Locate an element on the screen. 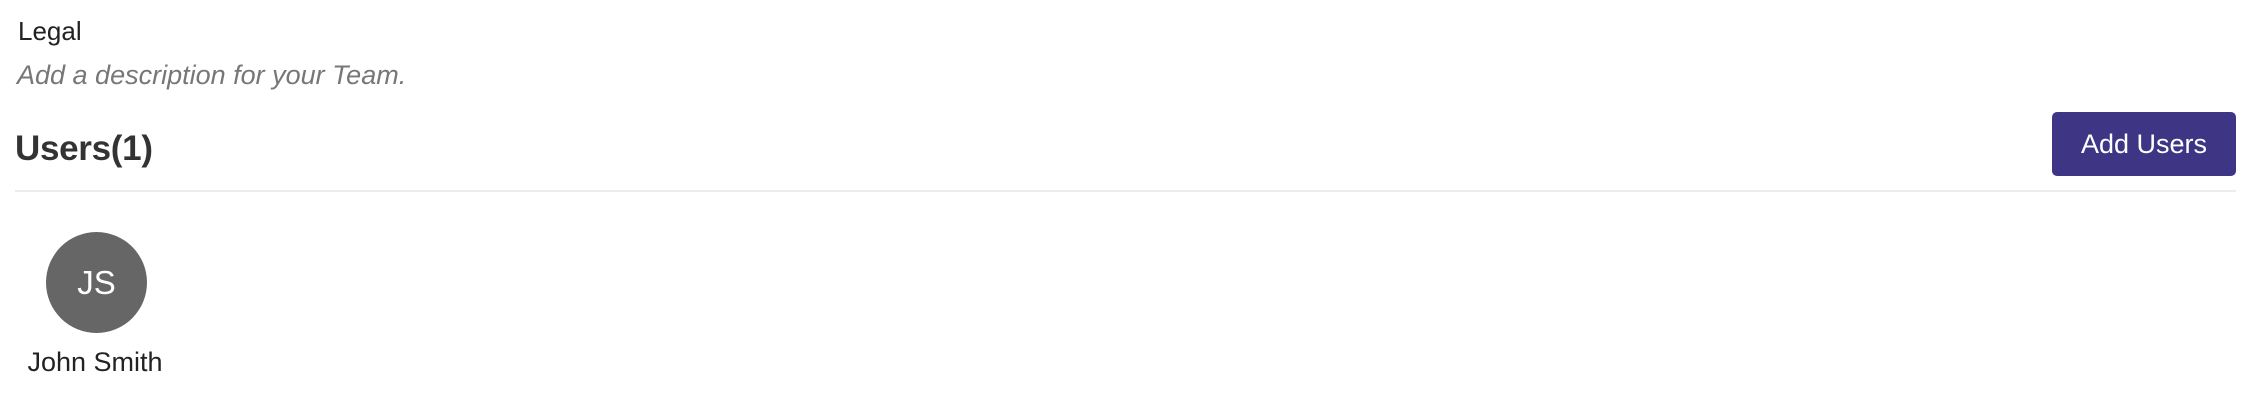  user-avatar: JS is located at coordinates (96, 282).